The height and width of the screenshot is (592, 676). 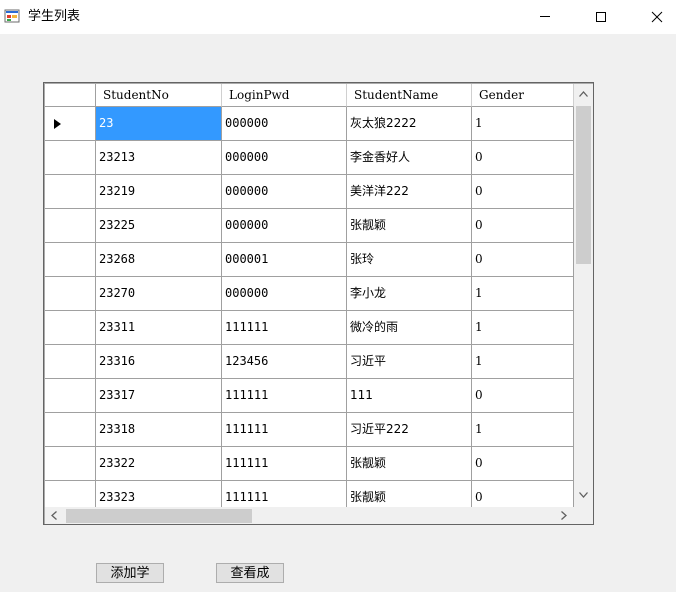 I want to click on vertical-scrollbar, so click(x=583, y=295).